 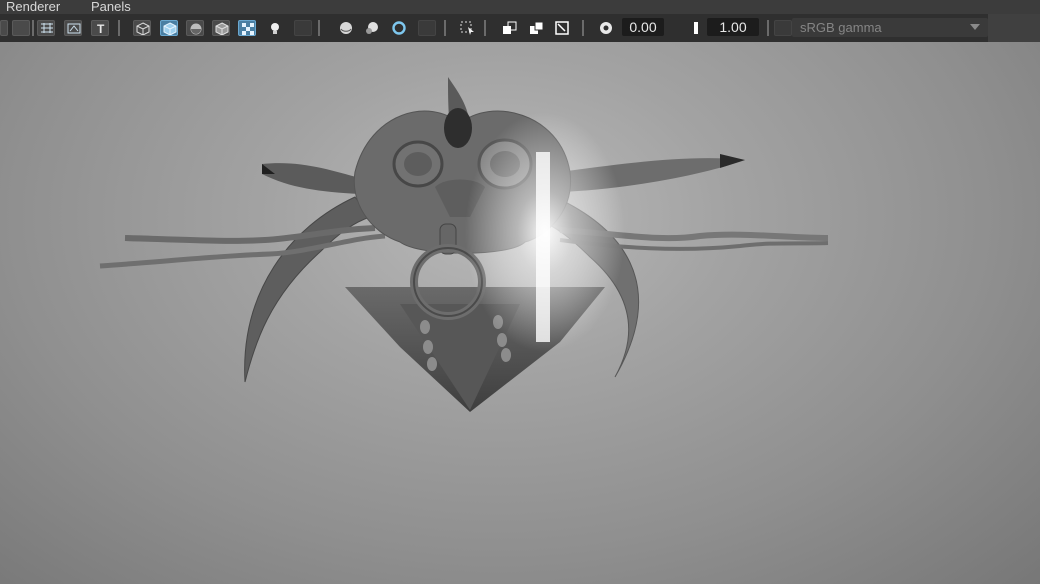 What do you see at coordinates (509, 28) in the screenshot?
I see `xray-joints-icon` at bounding box center [509, 28].